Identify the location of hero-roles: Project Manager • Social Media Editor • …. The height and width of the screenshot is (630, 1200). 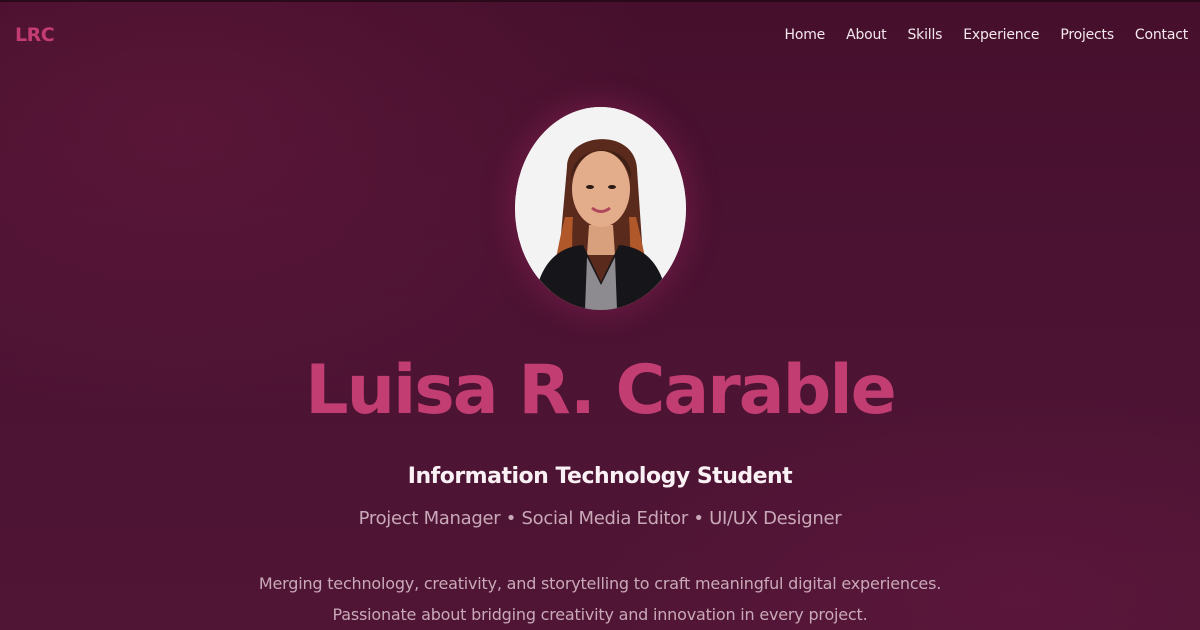
(600, 518).